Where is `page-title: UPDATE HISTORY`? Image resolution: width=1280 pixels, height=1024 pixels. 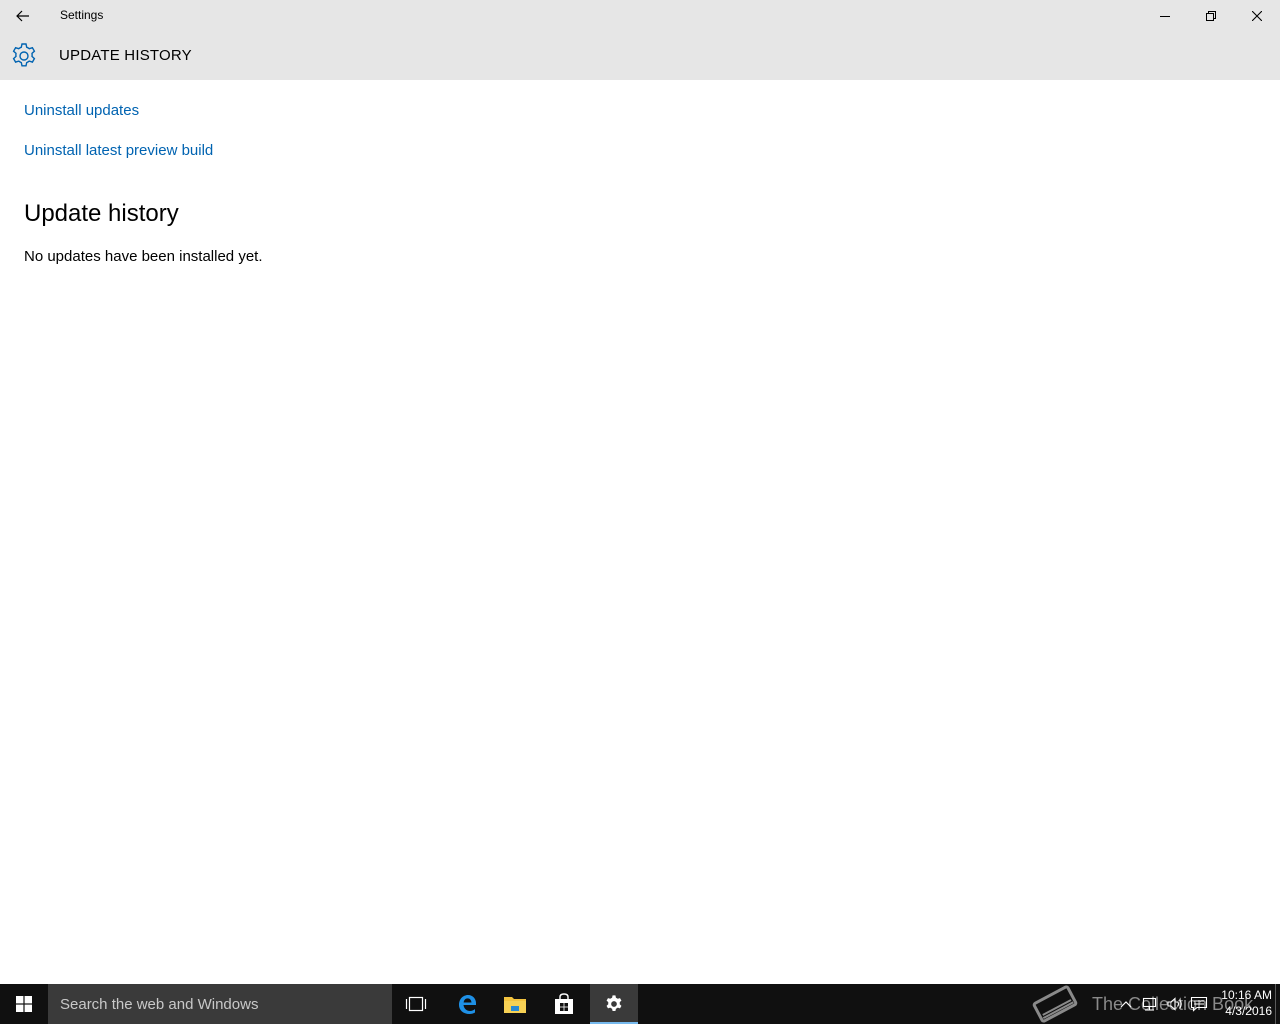
page-title: UPDATE HISTORY is located at coordinates (125, 55).